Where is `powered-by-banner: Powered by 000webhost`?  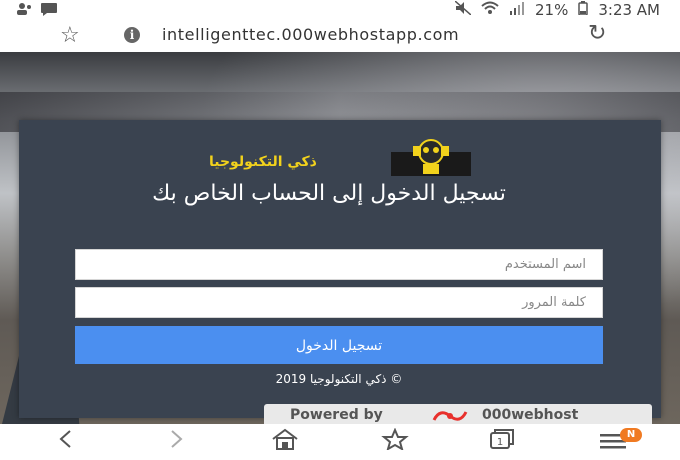
powered-by-banner: Powered by 000webhost is located at coordinates (458, 414).